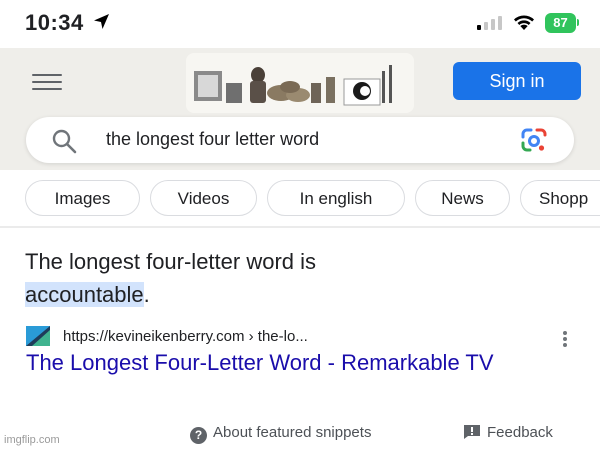 This screenshot has height=450, width=600. I want to click on wifi-icon, so click(524, 24).